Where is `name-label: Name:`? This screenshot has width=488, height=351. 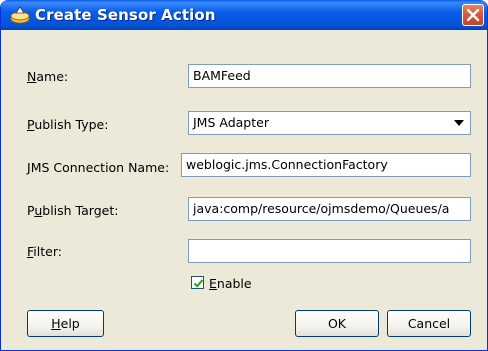 name-label: Name: is located at coordinates (48, 76).